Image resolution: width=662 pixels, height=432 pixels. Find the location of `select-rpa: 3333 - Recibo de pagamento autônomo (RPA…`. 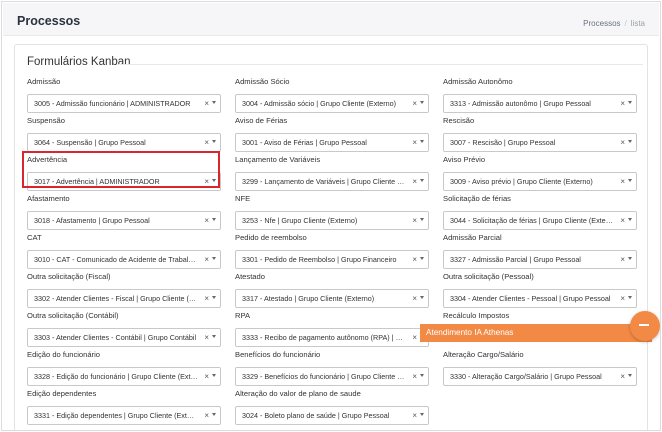

select-rpa: 3333 - Recibo de pagamento autônomo (RPA… is located at coordinates (332, 337).